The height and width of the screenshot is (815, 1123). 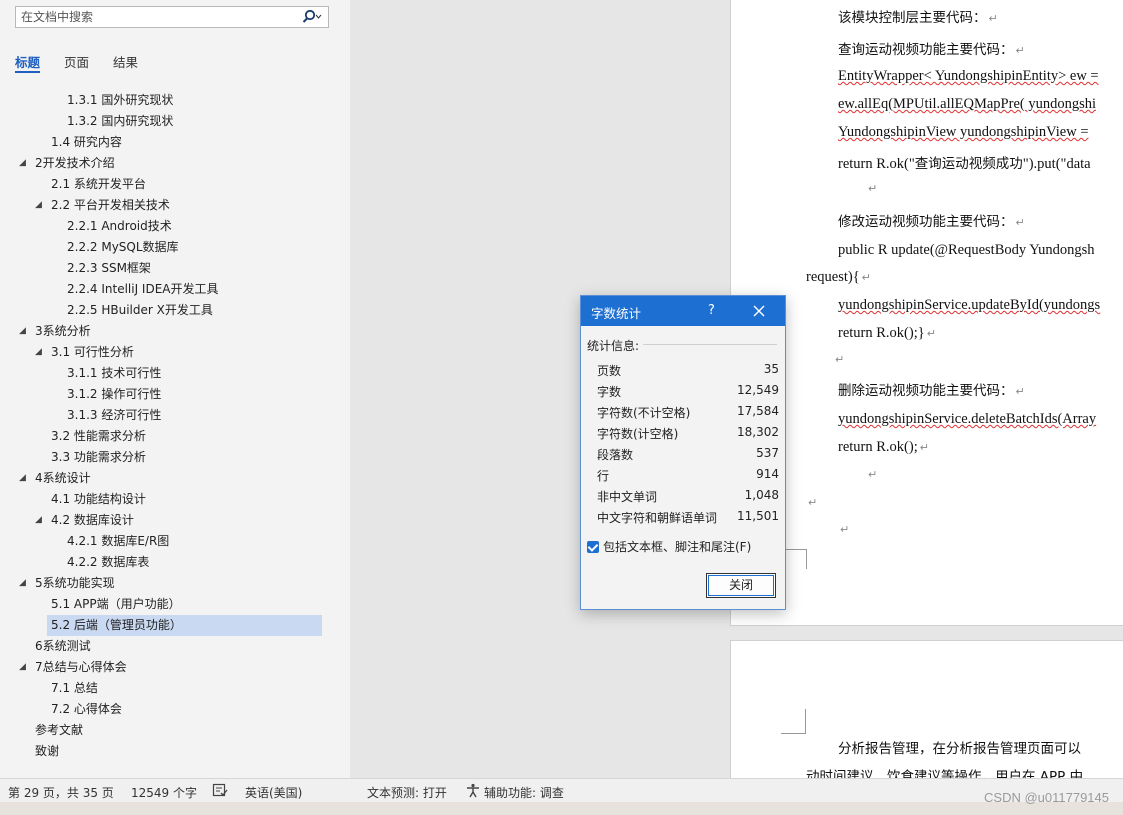 What do you see at coordinates (603, 476) in the screenshot?
I see `stat-label: 行` at bounding box center [603, 476].